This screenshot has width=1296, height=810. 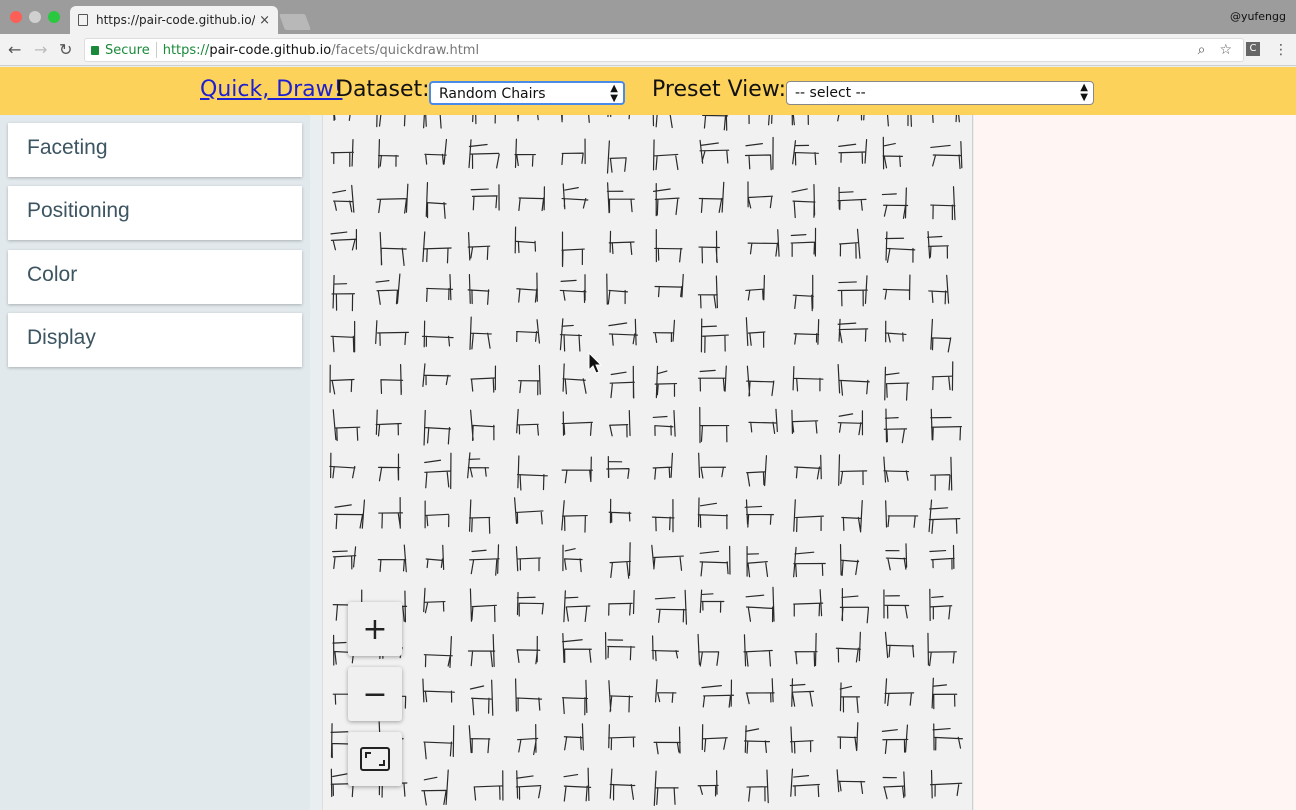 What do you see at coordinates (40, 49) in the screenshot?
I see `forward-arrow-icon: →` at bounding box center [40, 49].